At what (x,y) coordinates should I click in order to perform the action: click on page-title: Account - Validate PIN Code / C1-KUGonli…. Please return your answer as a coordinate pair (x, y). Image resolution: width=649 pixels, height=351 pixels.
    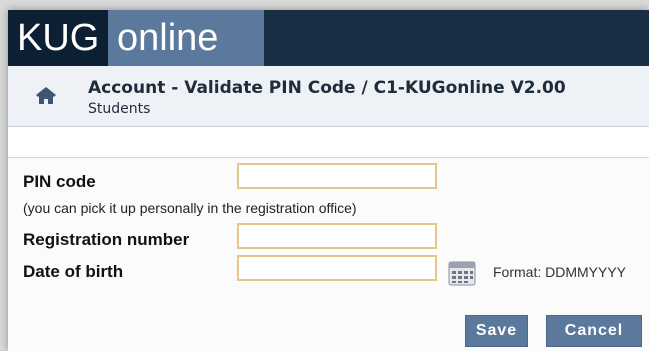
    Looking at the image, I should click on (327, 88).